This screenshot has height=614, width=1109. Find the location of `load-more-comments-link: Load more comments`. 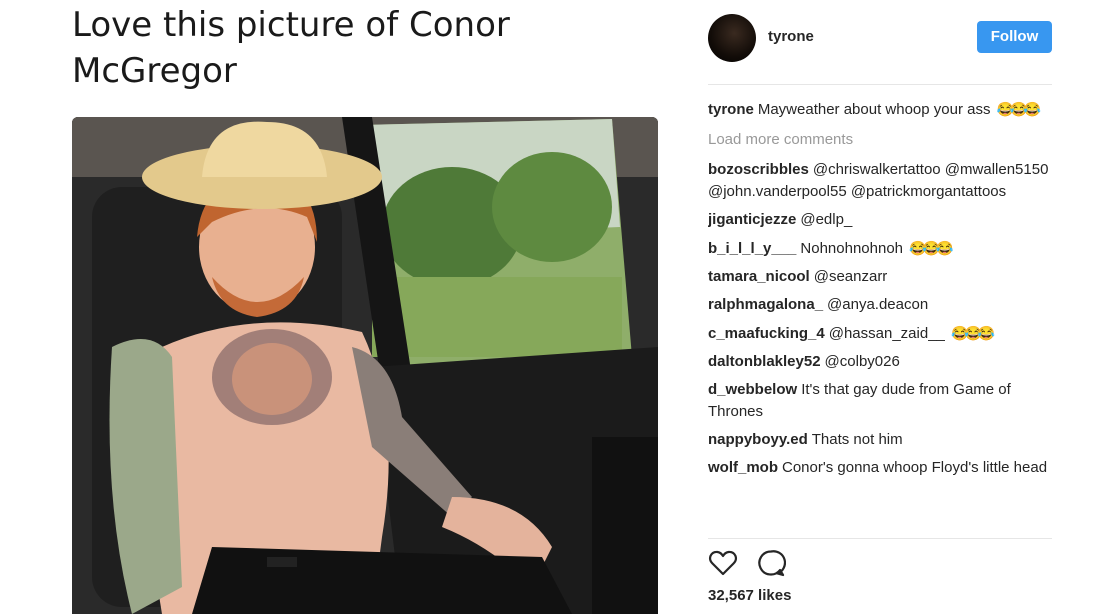

load-more-comments-link: Load more comments is located at coordinates (880, 140).